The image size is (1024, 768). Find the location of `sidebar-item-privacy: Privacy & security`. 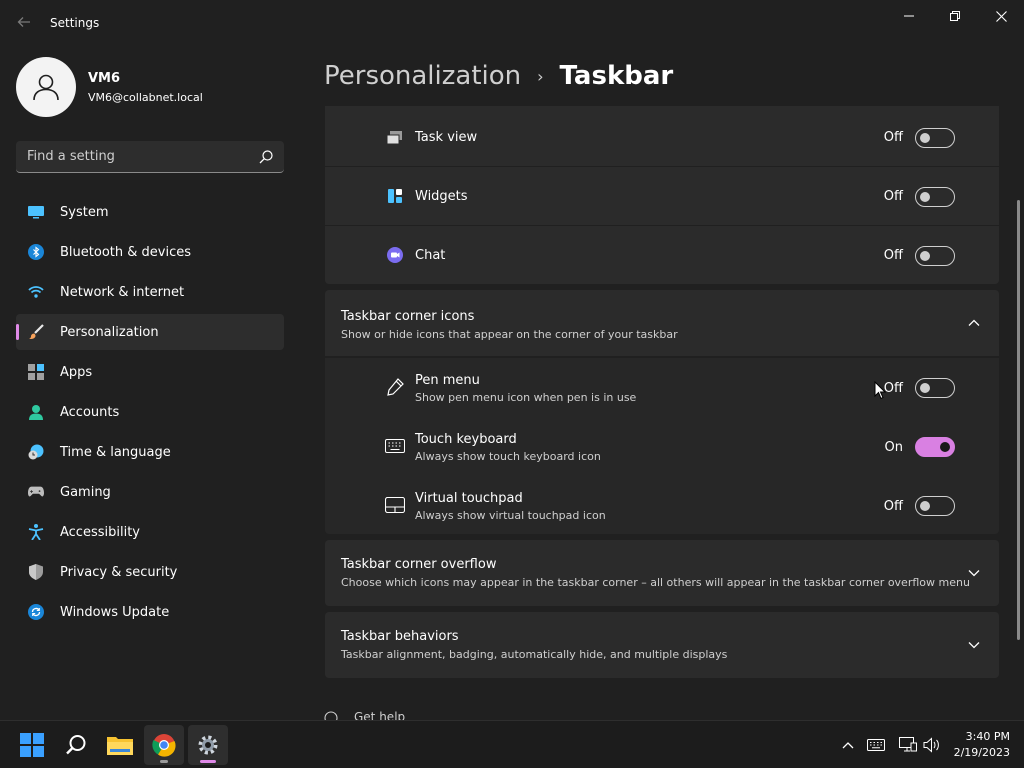

sidebar-item-privacy: Privacy & security is located at coordinates (150, 572).